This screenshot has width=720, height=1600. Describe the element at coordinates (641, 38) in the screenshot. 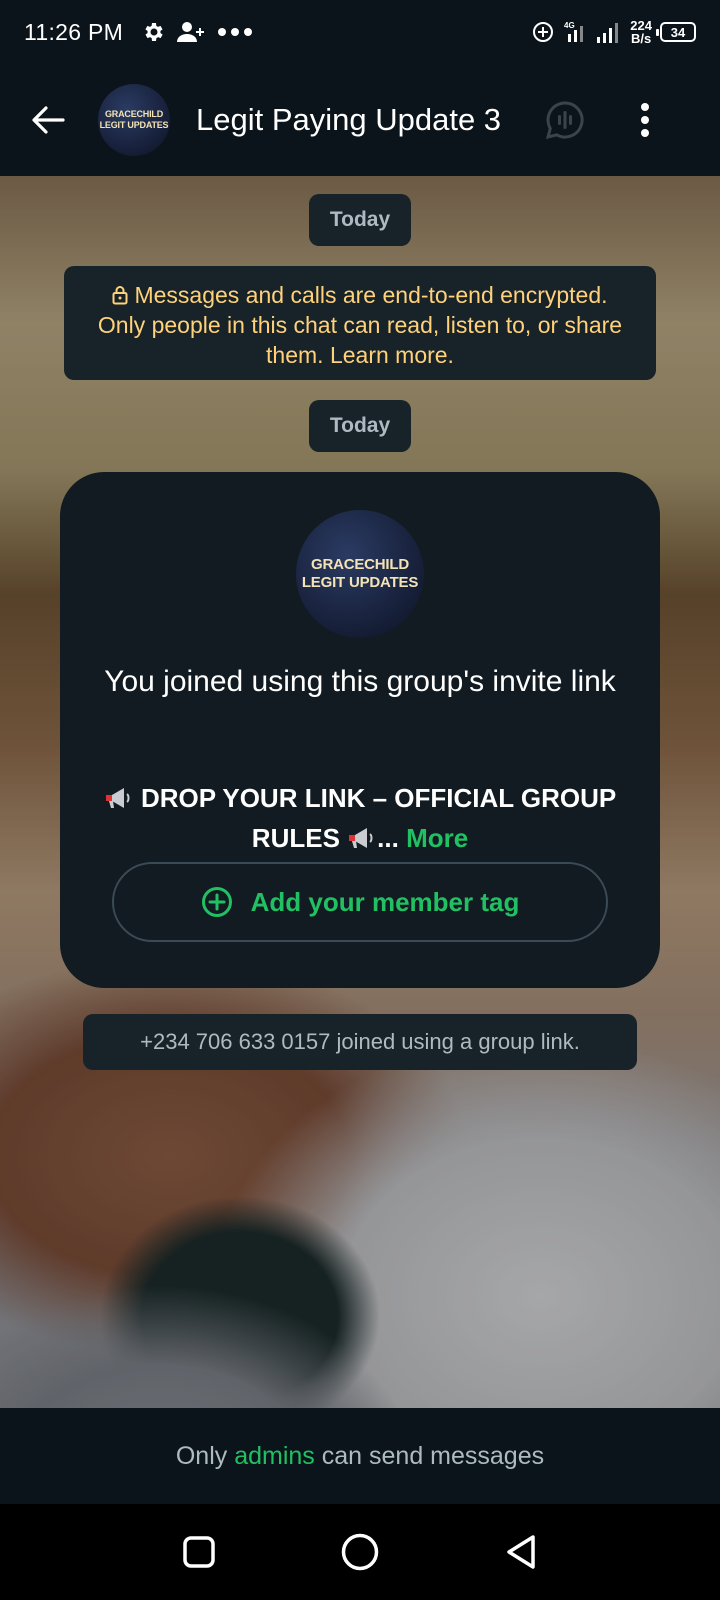

I see `net-speed-unit: B/s` at that location.